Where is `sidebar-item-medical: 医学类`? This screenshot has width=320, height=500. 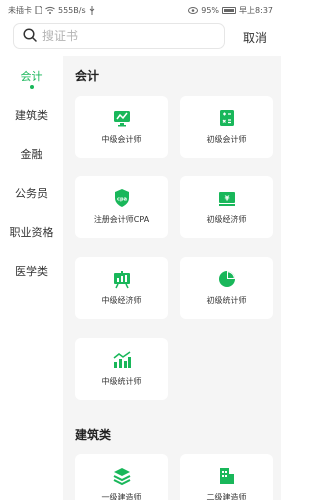 sidebar-item-medical: 医学类 is located at coordinates (31, 270).